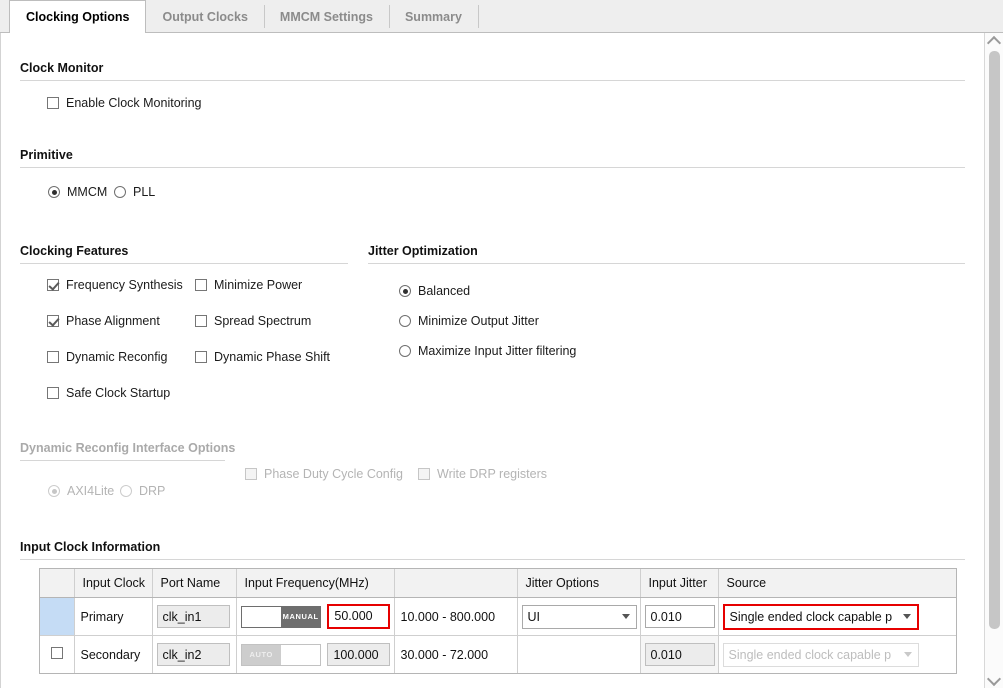 The width and height of the screenshot is (1003, 688). Describe the element at coordinates (57, 616) in the screenshot. I see `row-select-indicator-primary` at that location.